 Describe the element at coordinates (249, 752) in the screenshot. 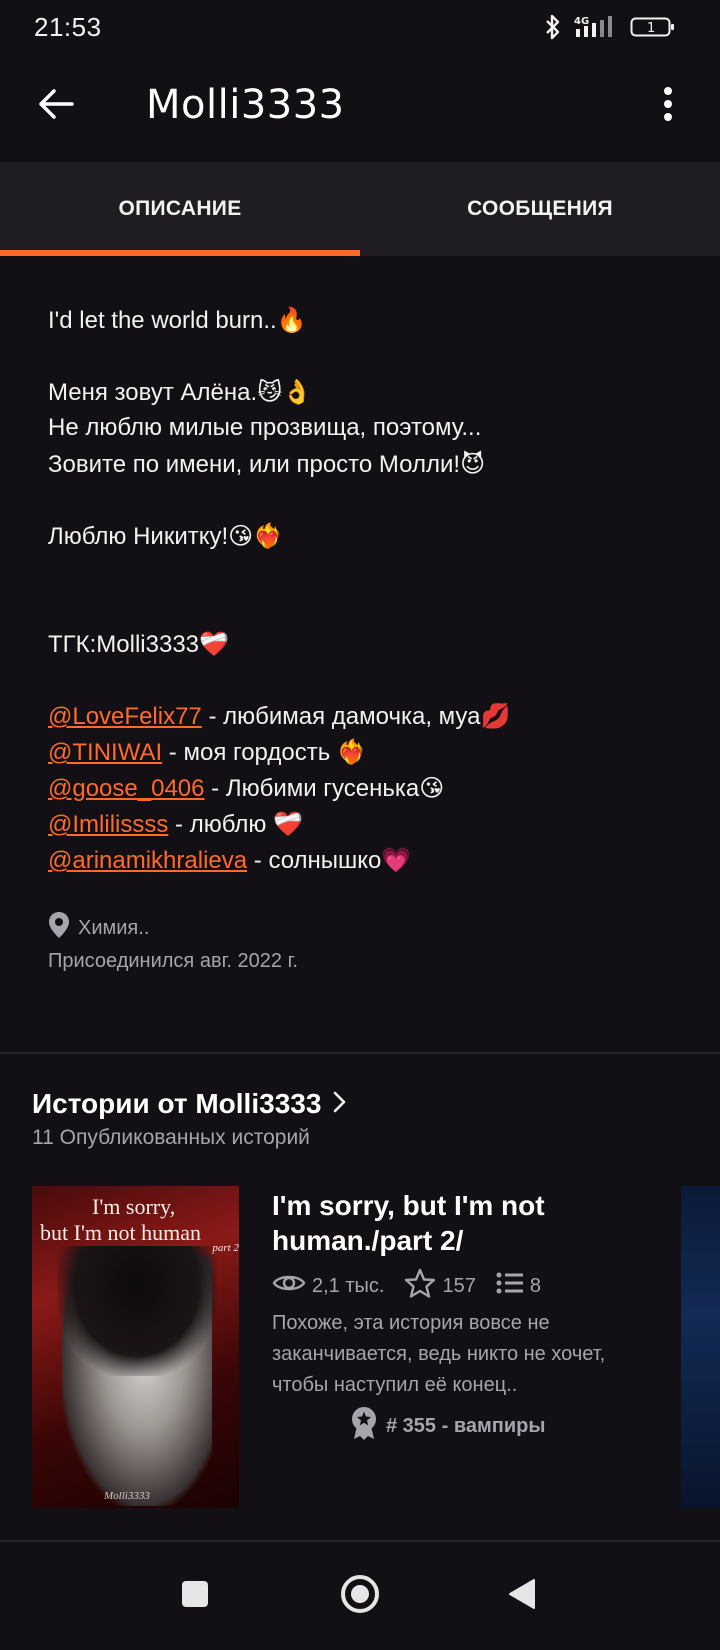

I see `mention-text: - моя гордость` at that location.